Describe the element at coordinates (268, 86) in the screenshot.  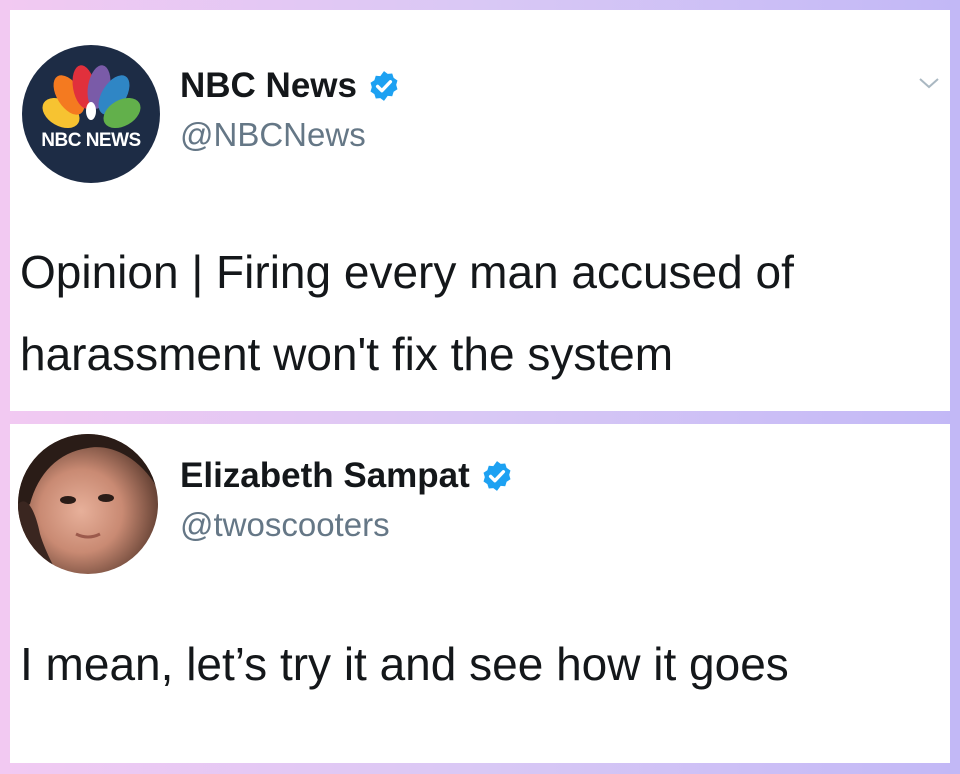
I see `author-name: NBC News` at that location.